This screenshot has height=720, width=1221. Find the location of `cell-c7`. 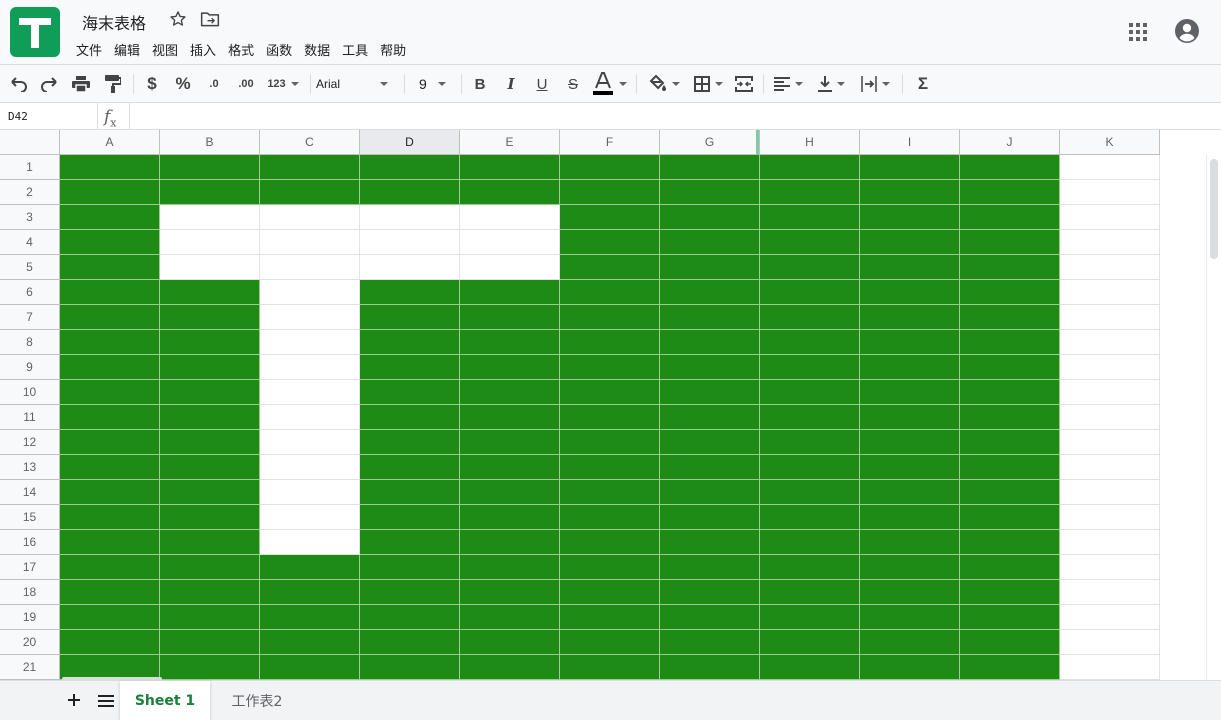

cell-c7 is located at coordinates (310, 317).